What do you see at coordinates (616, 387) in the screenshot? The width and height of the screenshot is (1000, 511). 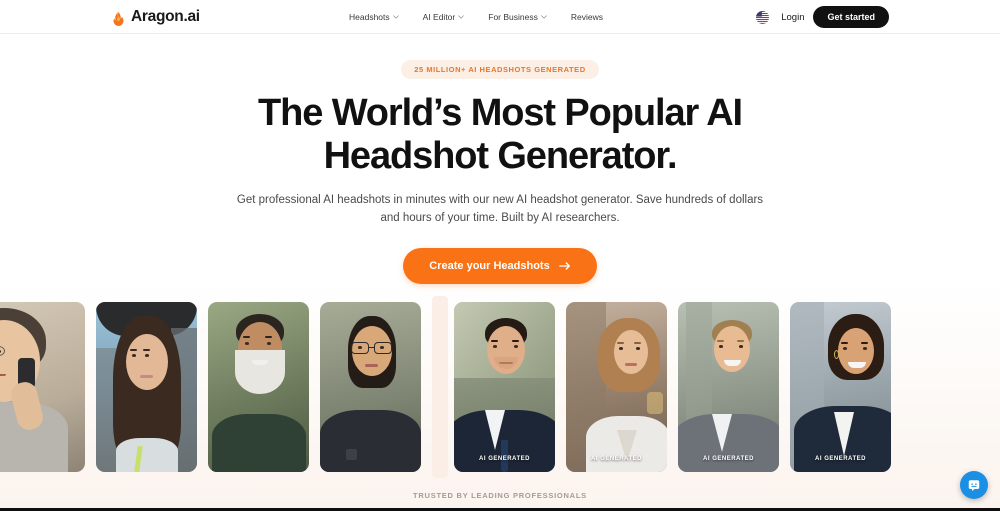 I see `gallery-item-after-2: AI GENERATED` at bounding box center [616, 387].